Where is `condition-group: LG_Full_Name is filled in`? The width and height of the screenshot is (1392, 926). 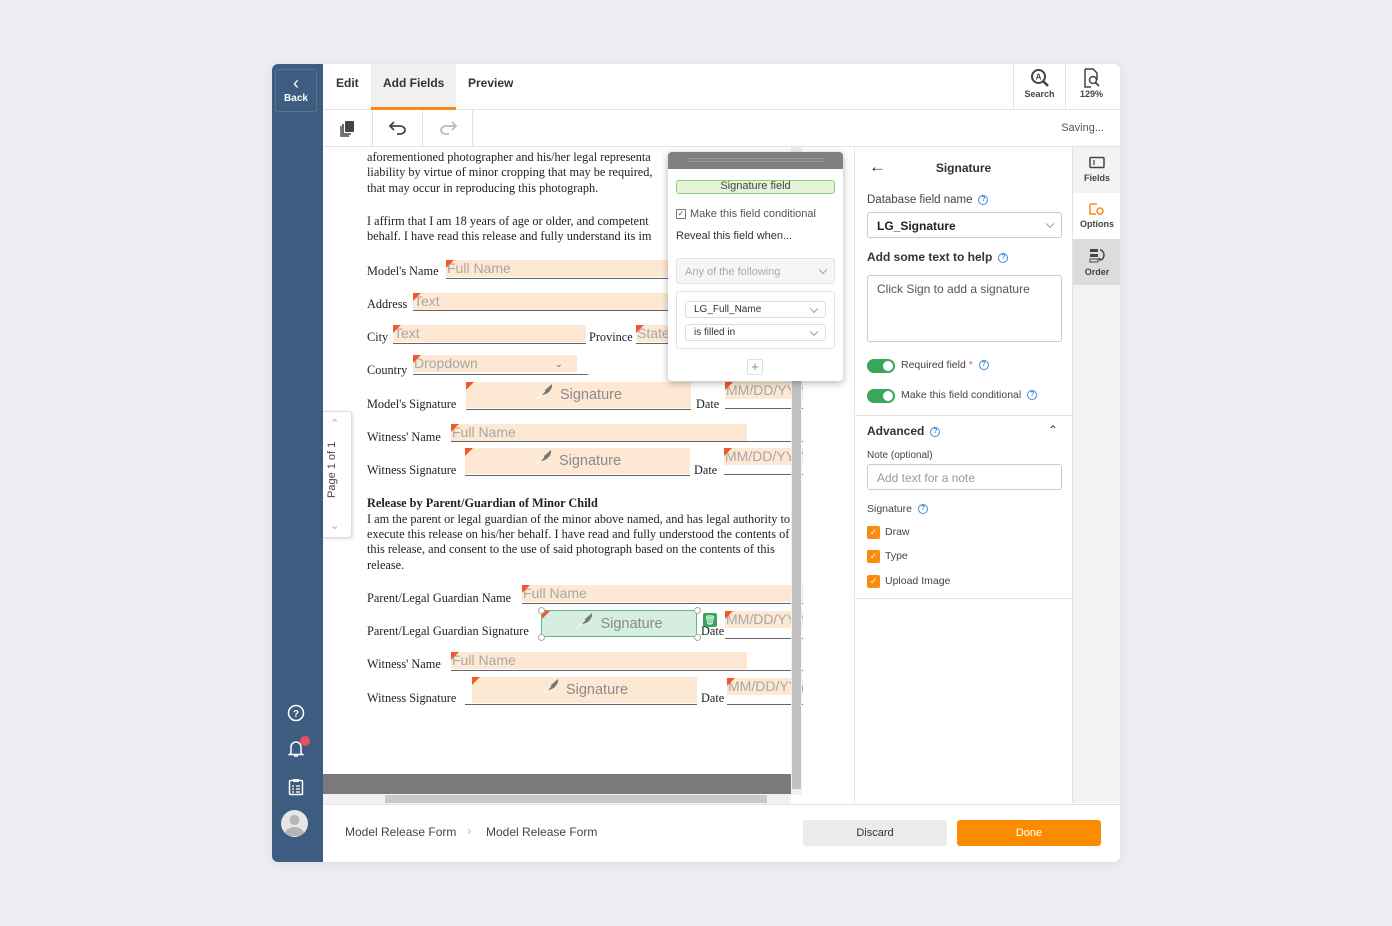
condition-group: LG_Full_Name is filled in is located at coordinates (755, 320).